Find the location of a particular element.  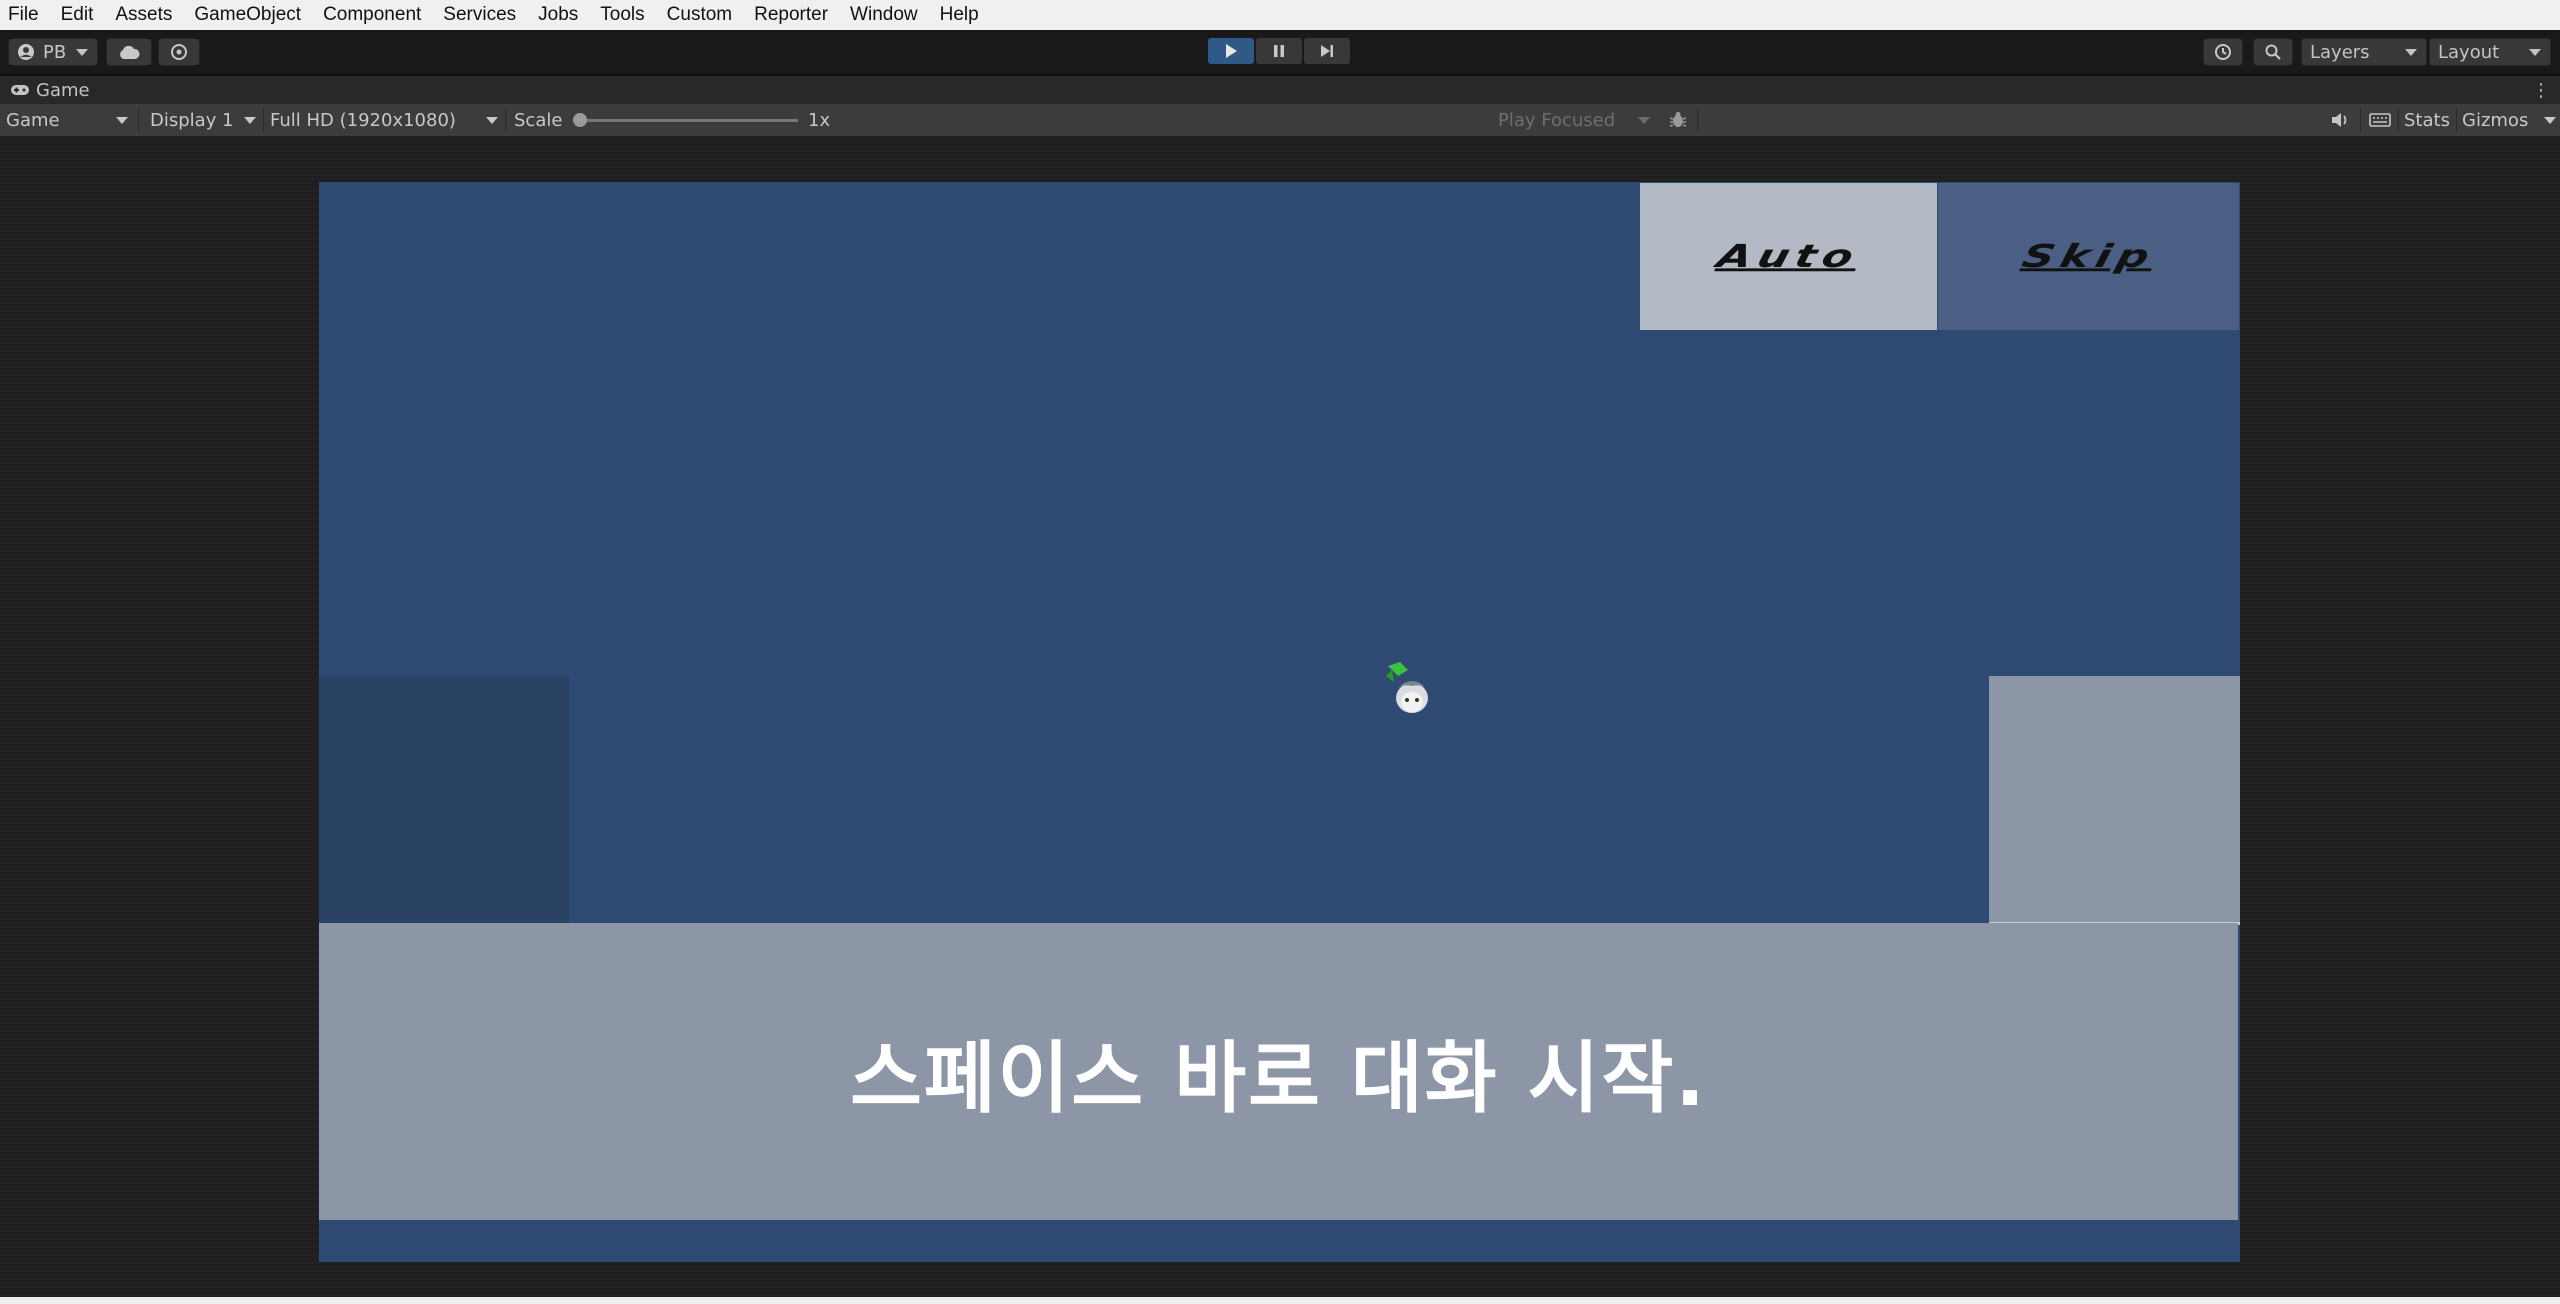

menu-reporter: Reporter is located at coordinates (791, 15).